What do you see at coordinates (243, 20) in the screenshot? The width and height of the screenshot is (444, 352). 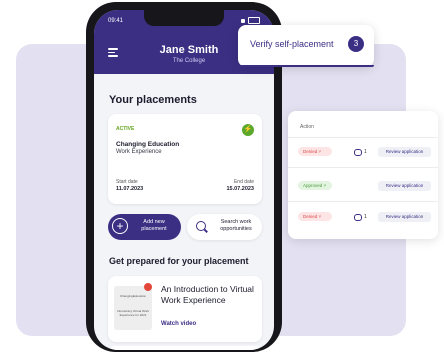 I see `signal-icon` at bounding box center [243, 20].